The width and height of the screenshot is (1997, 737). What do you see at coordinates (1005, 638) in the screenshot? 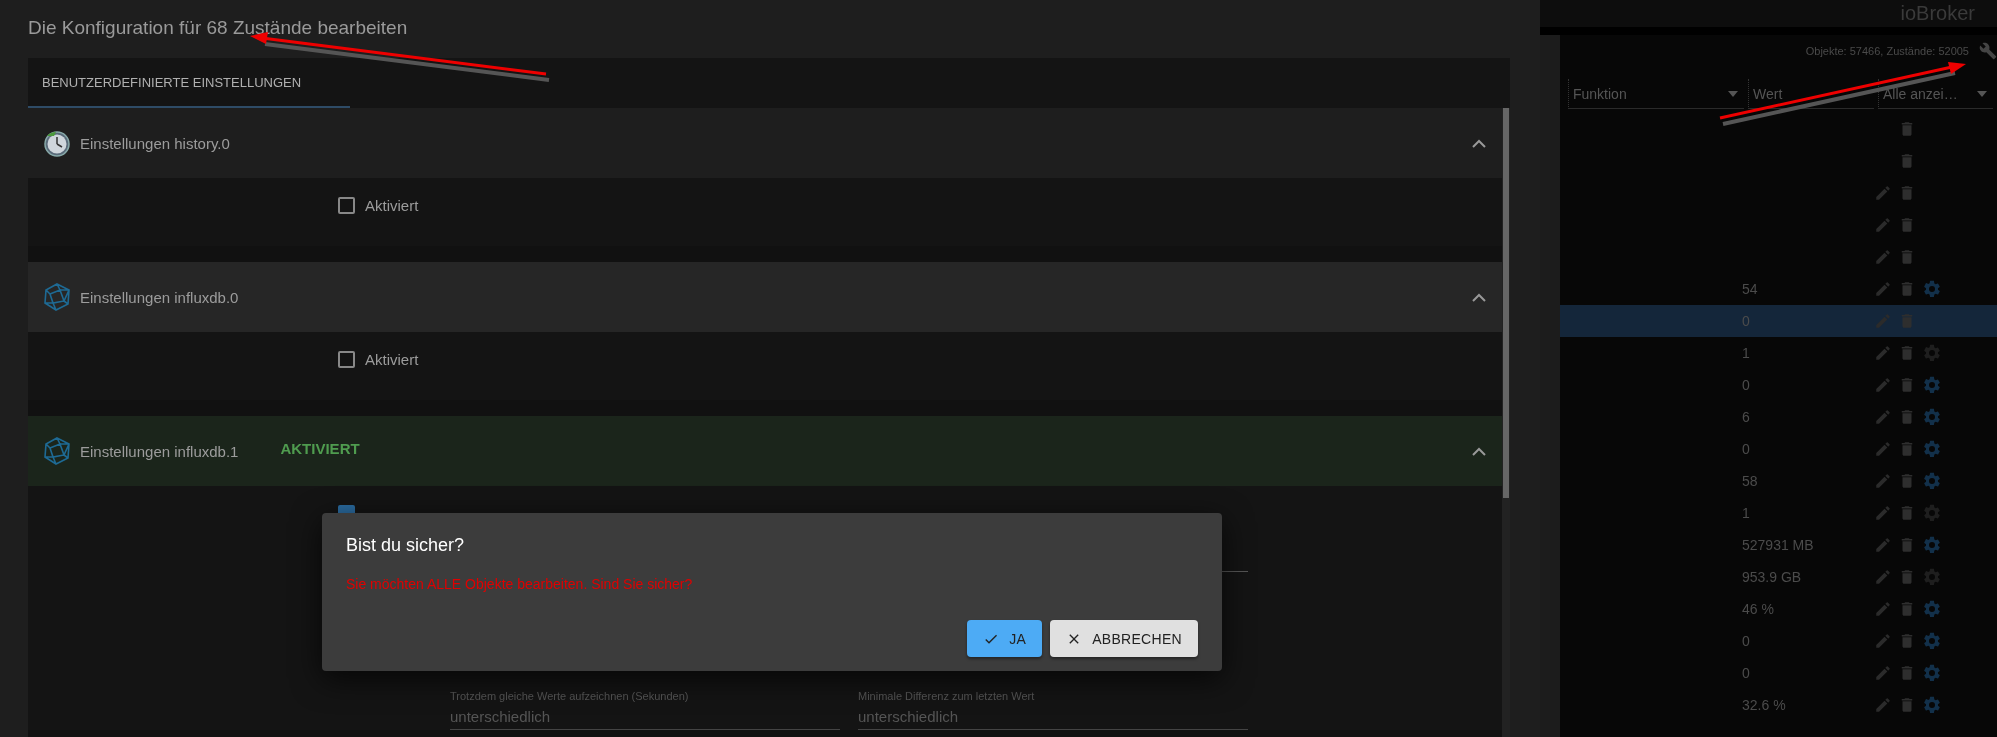
I see `confirm-button: JA` at bounding box center [1005, 638].